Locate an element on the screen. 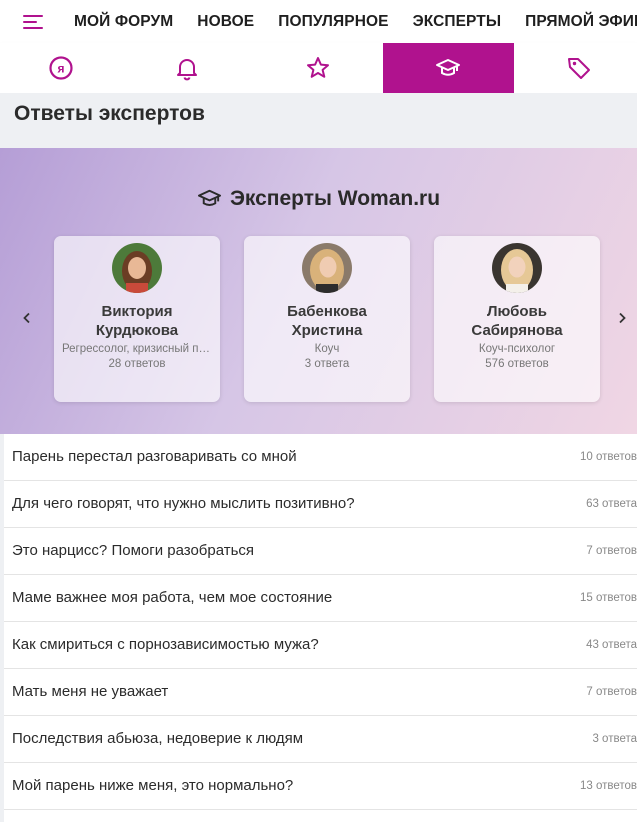 This screenshot has width=637, height=822. answers-count: 63 ответа is located at coordinates (611, 504).